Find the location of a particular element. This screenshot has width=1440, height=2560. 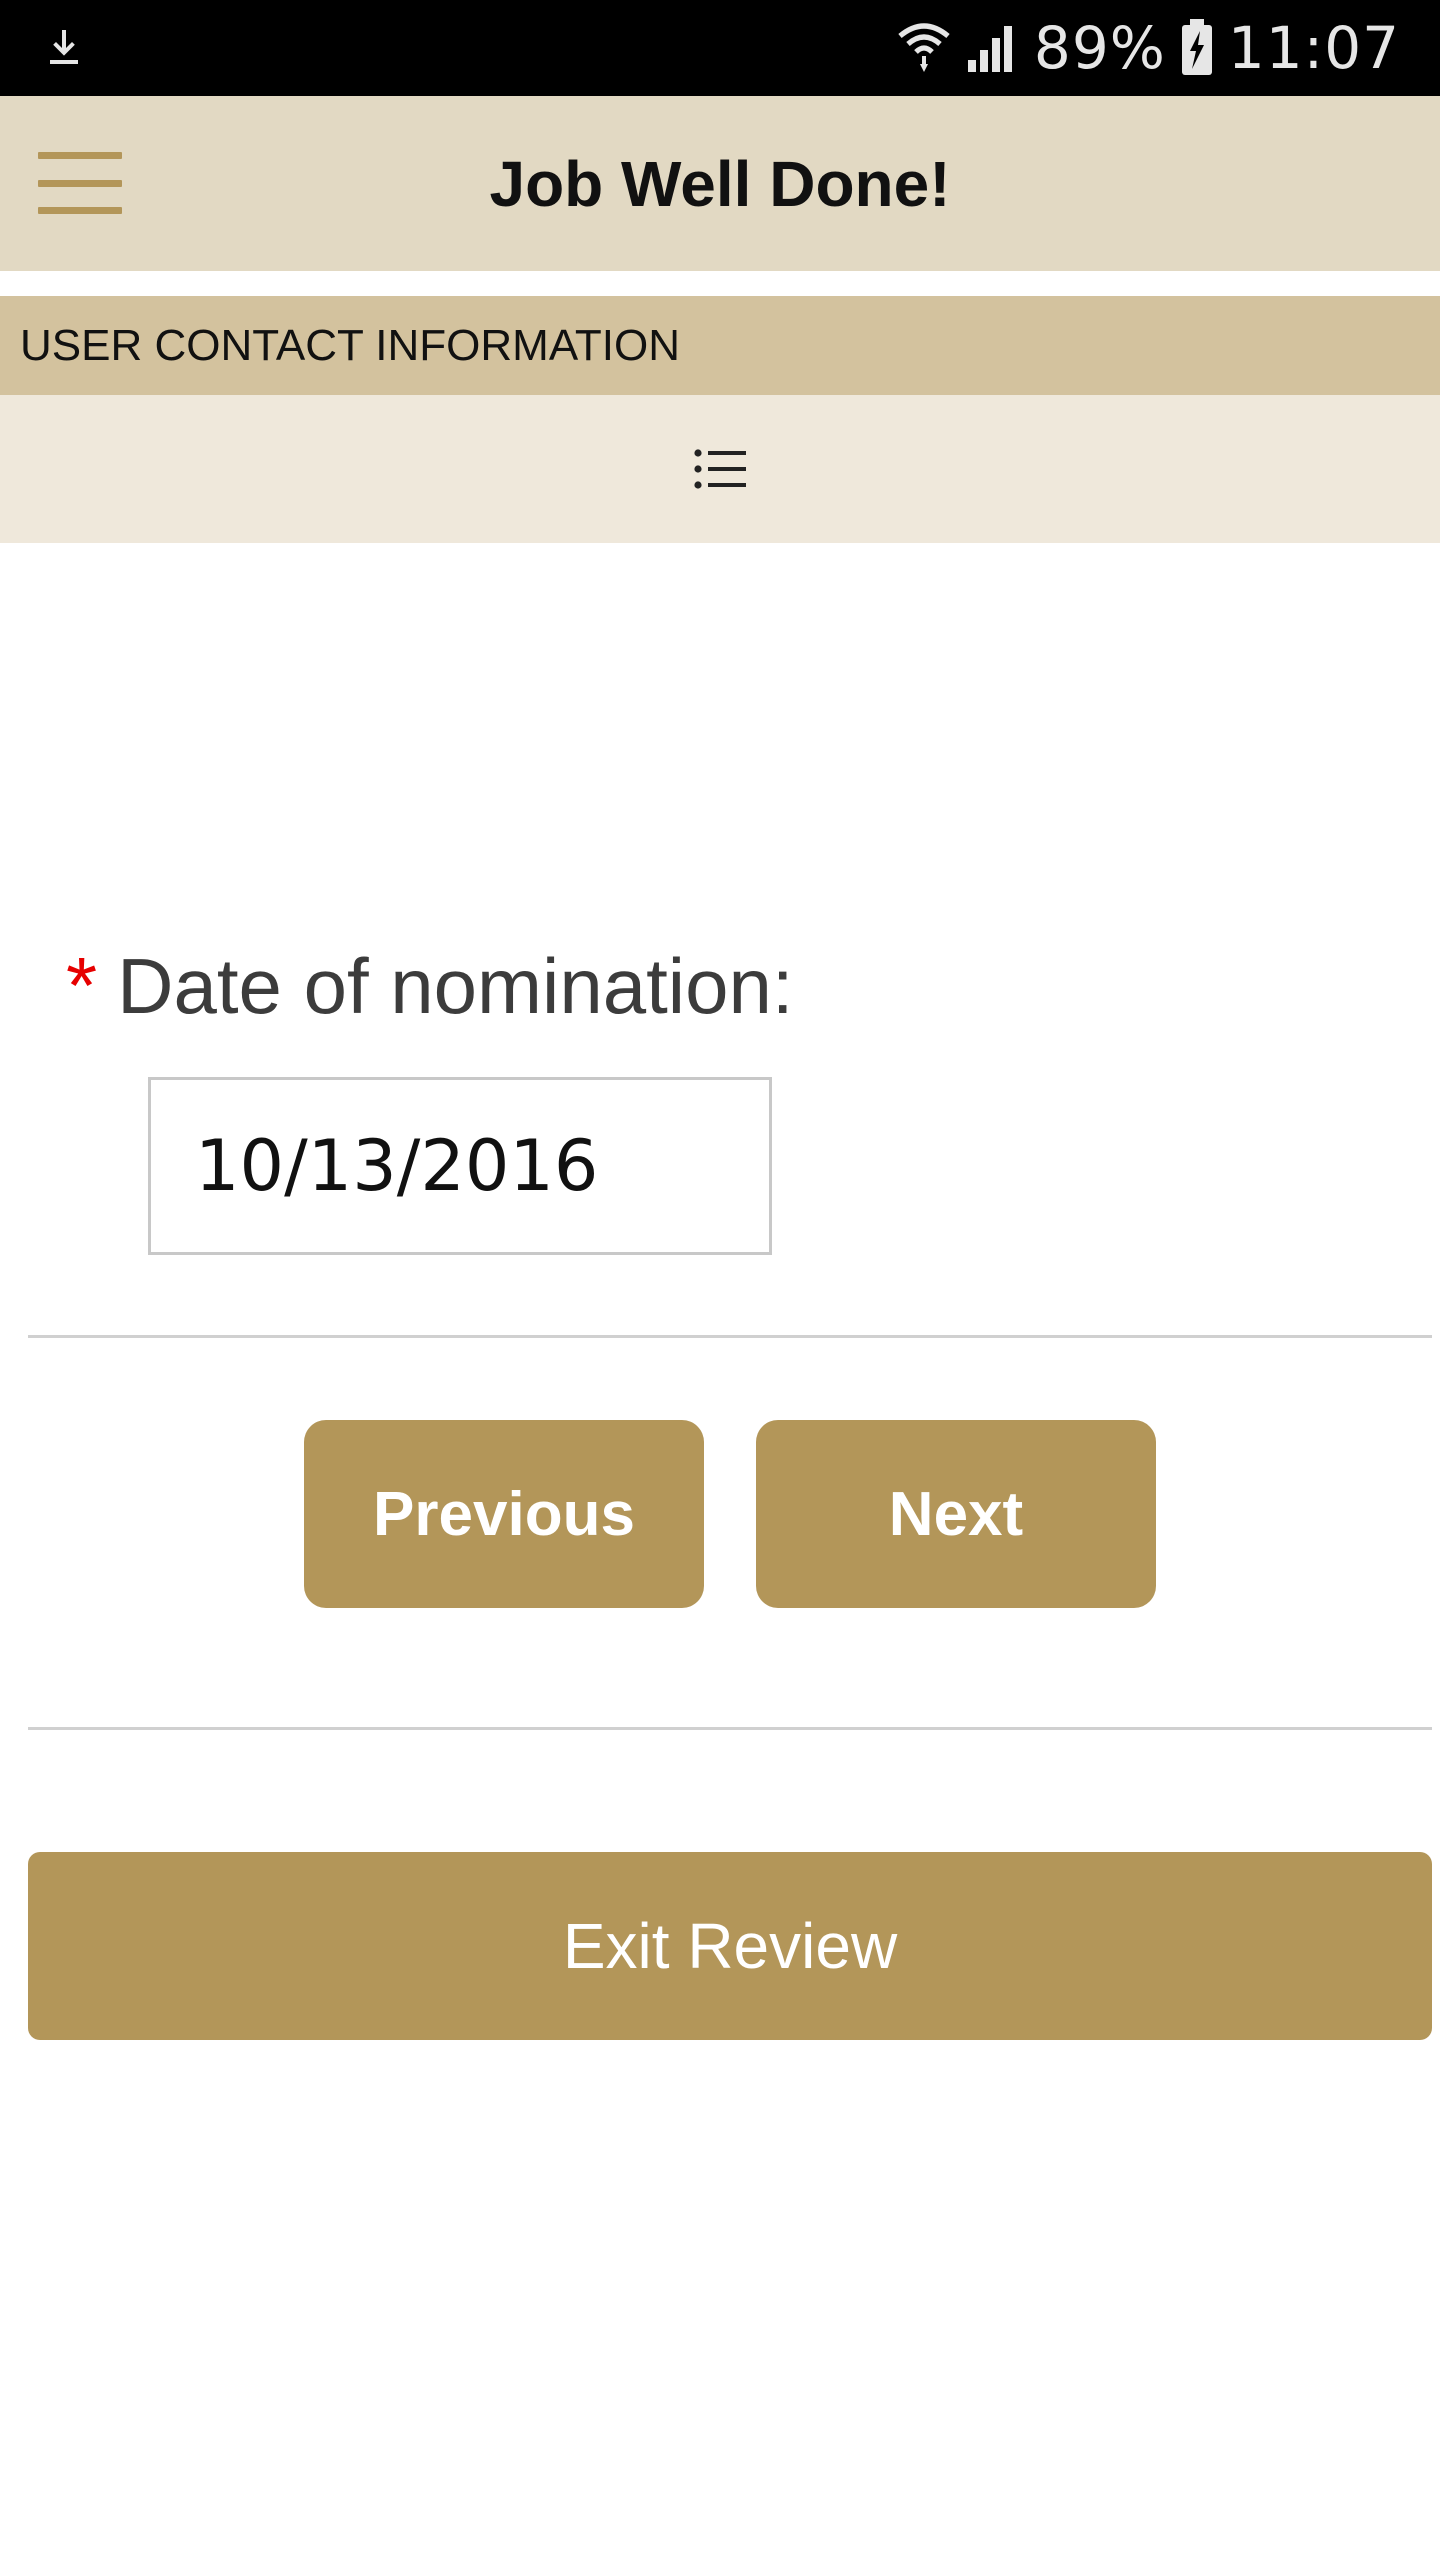

next-button: Next is located at coordinates (956, 1514).